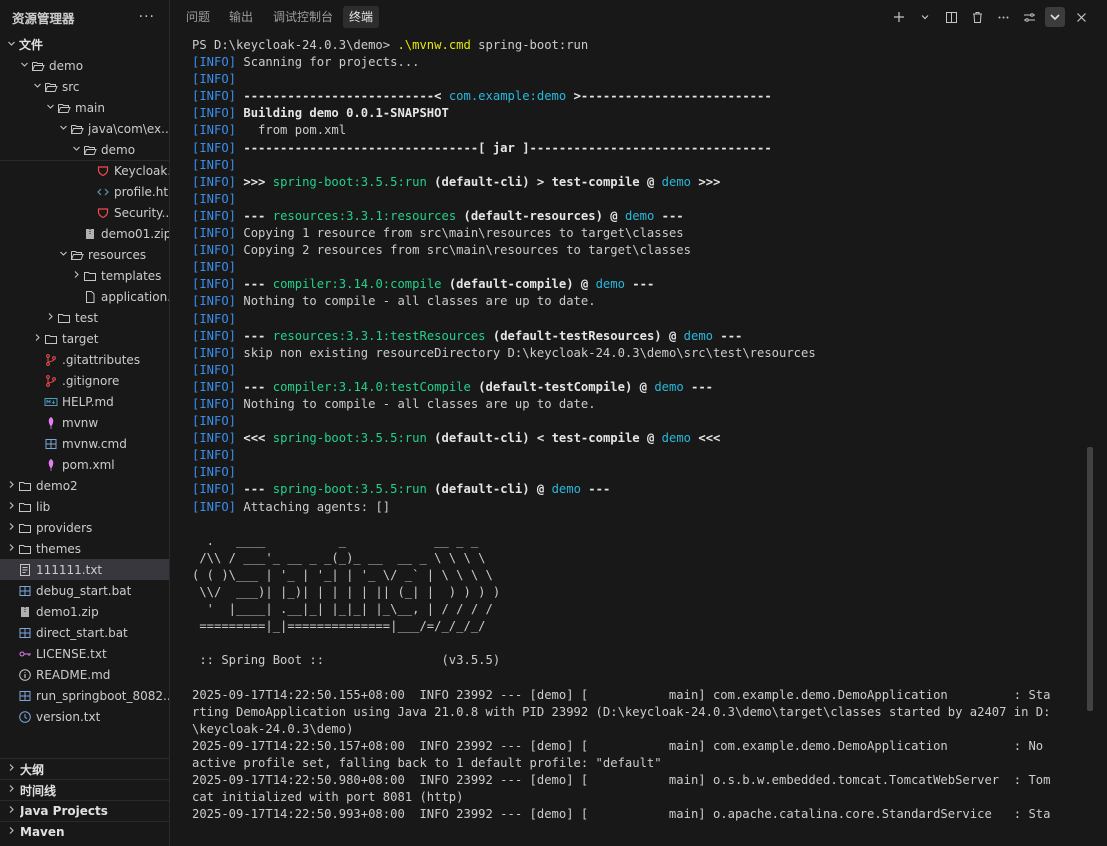  I want to click on tree-item: demo2, so click(84, 485).